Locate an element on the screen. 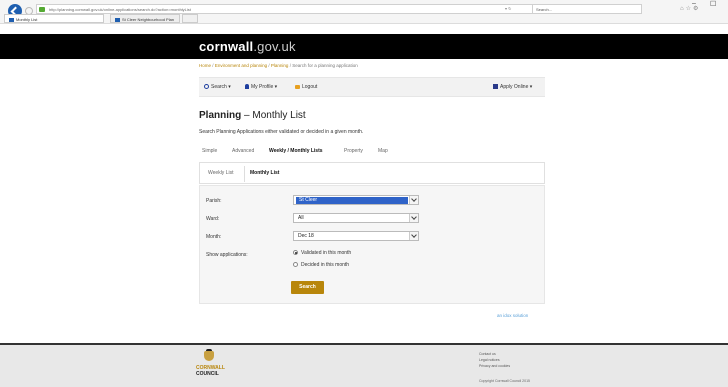 The height and width of the screenshot is (387, 728). breadcrumb-planning: Planning is located at coordinates (280, 65).